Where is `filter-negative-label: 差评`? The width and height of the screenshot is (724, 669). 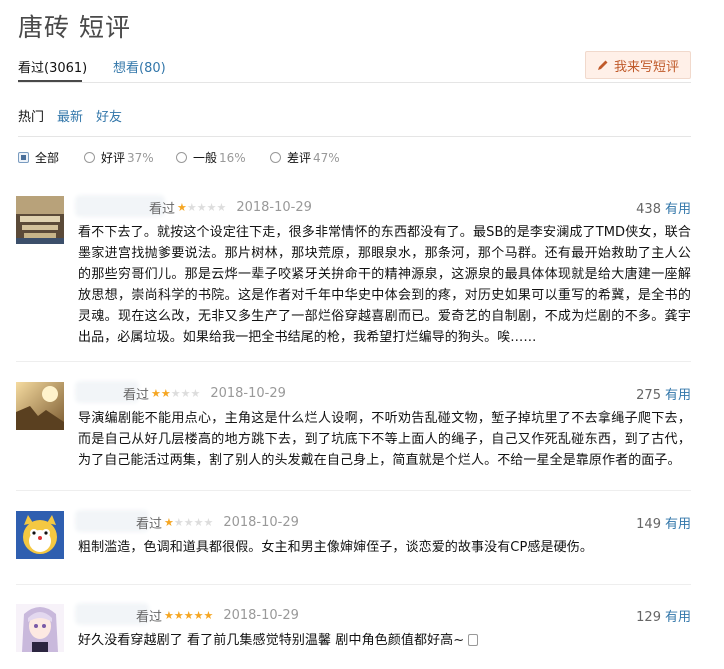 filter-negative-label: 差评 is located at coordinates (299, 158).